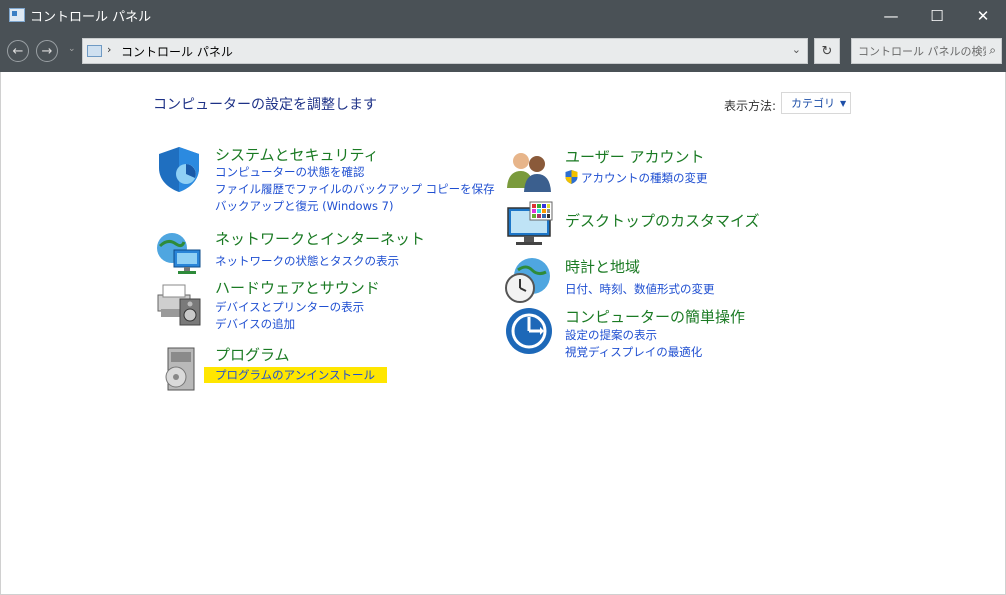 The width and height of the screenshot is (1006, 595). Describe the element at coordinates (827, 51) in the screenshot. I see `refresh-button: ↻` at that location.